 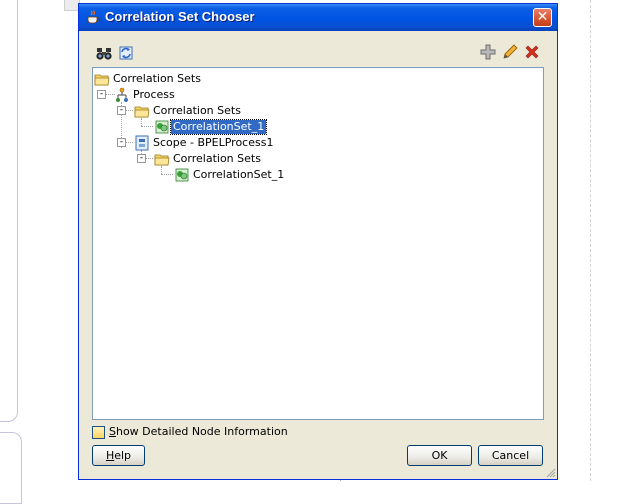 I want to click on tree-node-label: Process, so click(x=154, y=94).